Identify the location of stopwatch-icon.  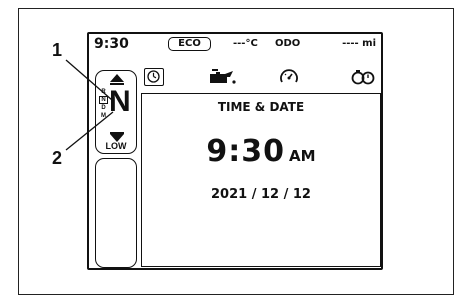
(363, 77).